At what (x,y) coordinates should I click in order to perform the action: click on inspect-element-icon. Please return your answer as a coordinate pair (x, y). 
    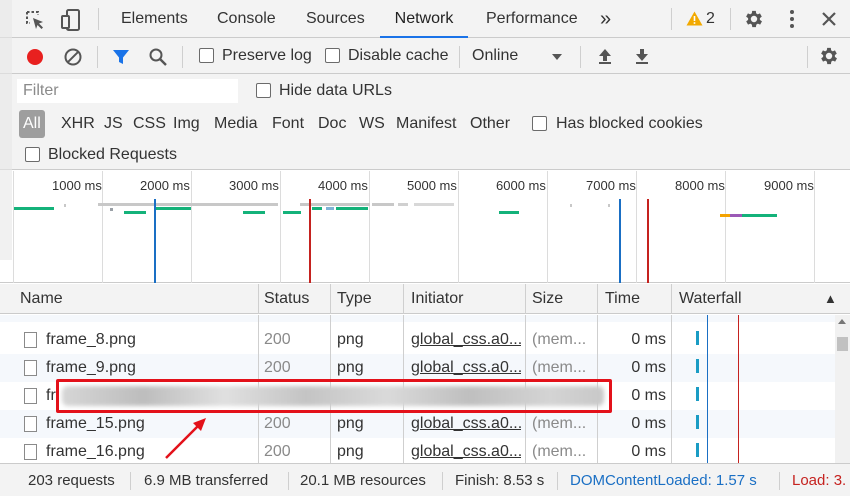
    Looking at the image, I should click on (35, 20).